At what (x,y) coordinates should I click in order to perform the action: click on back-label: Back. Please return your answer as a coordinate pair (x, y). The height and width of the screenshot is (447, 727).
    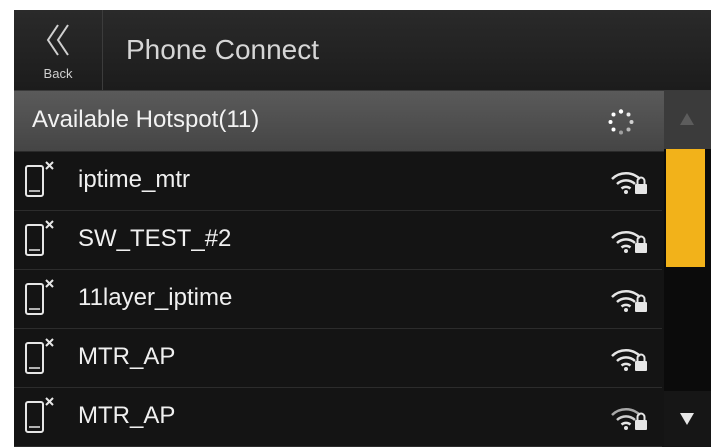
    Looking at the image, I should click on (58, 73).